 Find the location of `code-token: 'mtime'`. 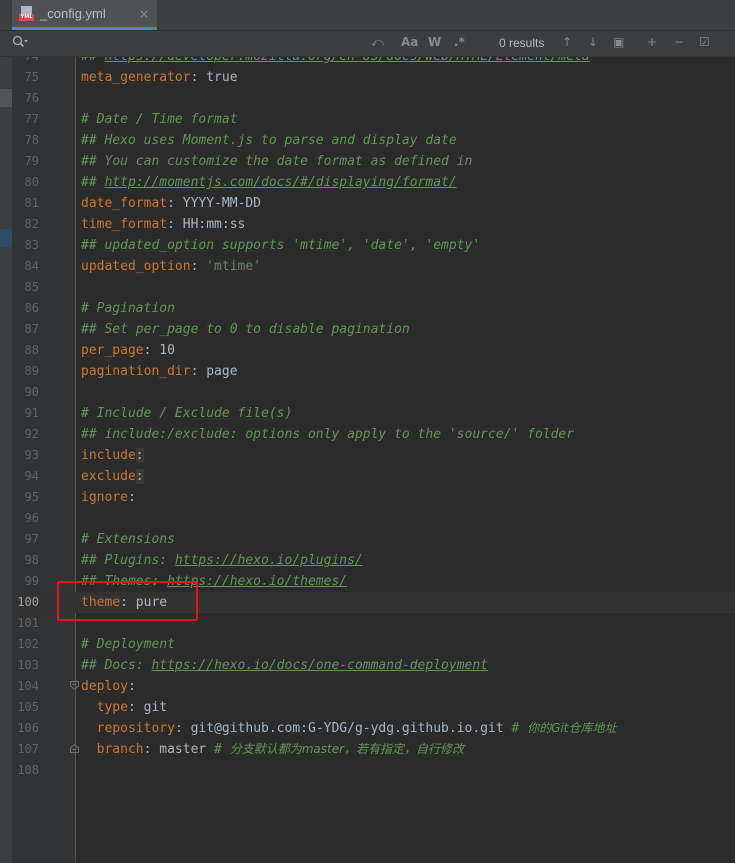

code-token: 'mtime' is located at coordinates (234, 266).